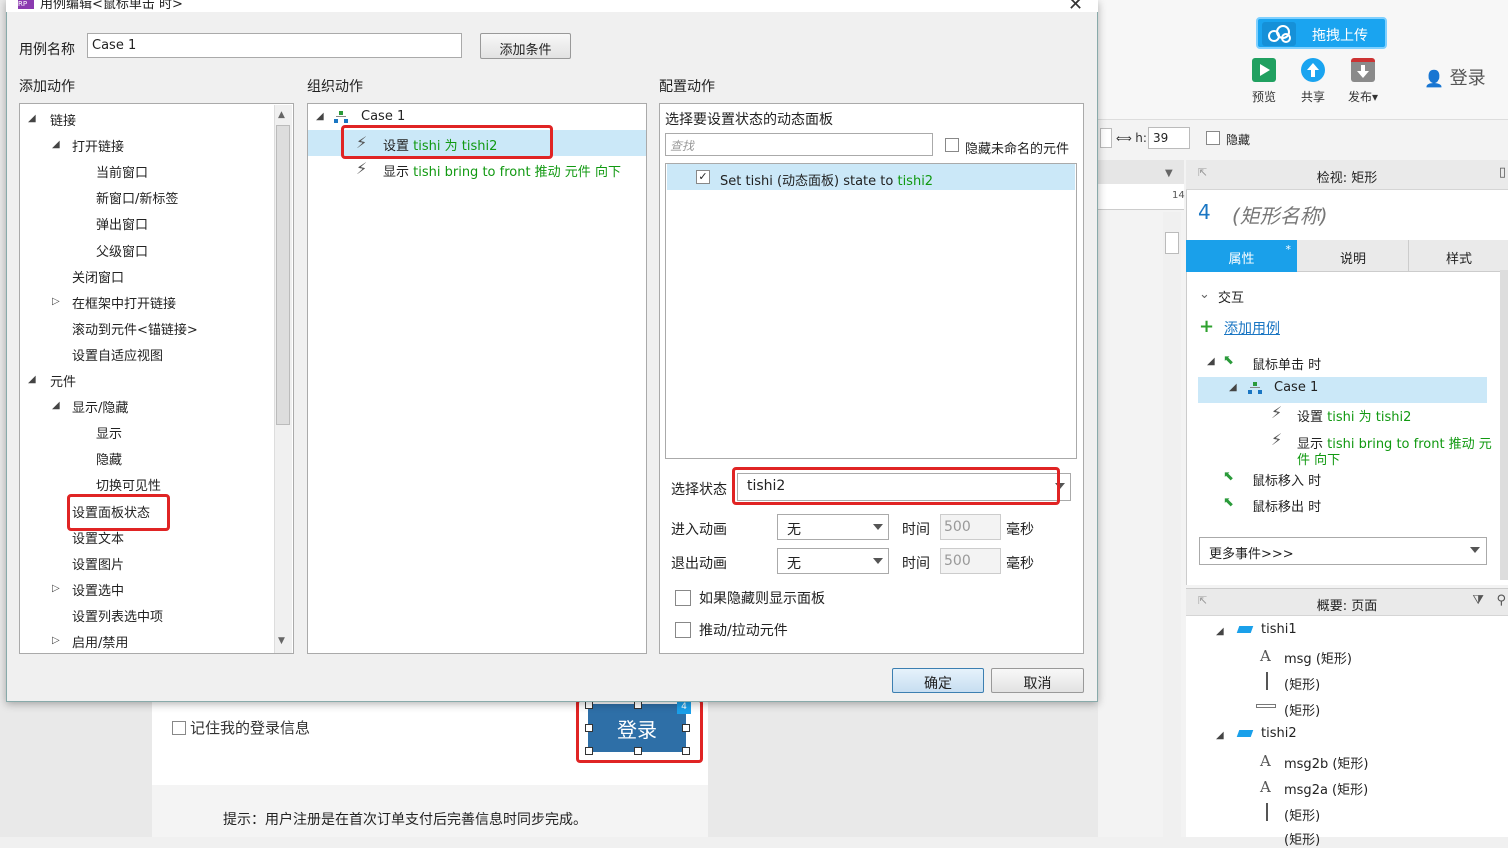  I want to click on scroll-down-icon: ▼, so click(281, 641).